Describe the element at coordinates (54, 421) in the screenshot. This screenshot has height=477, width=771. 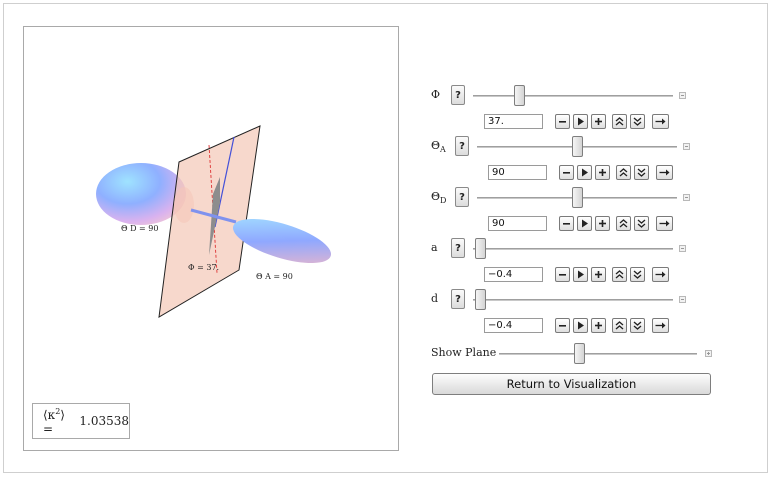
I see `kappa-label: ⟨κ2⟩ =` at that location.